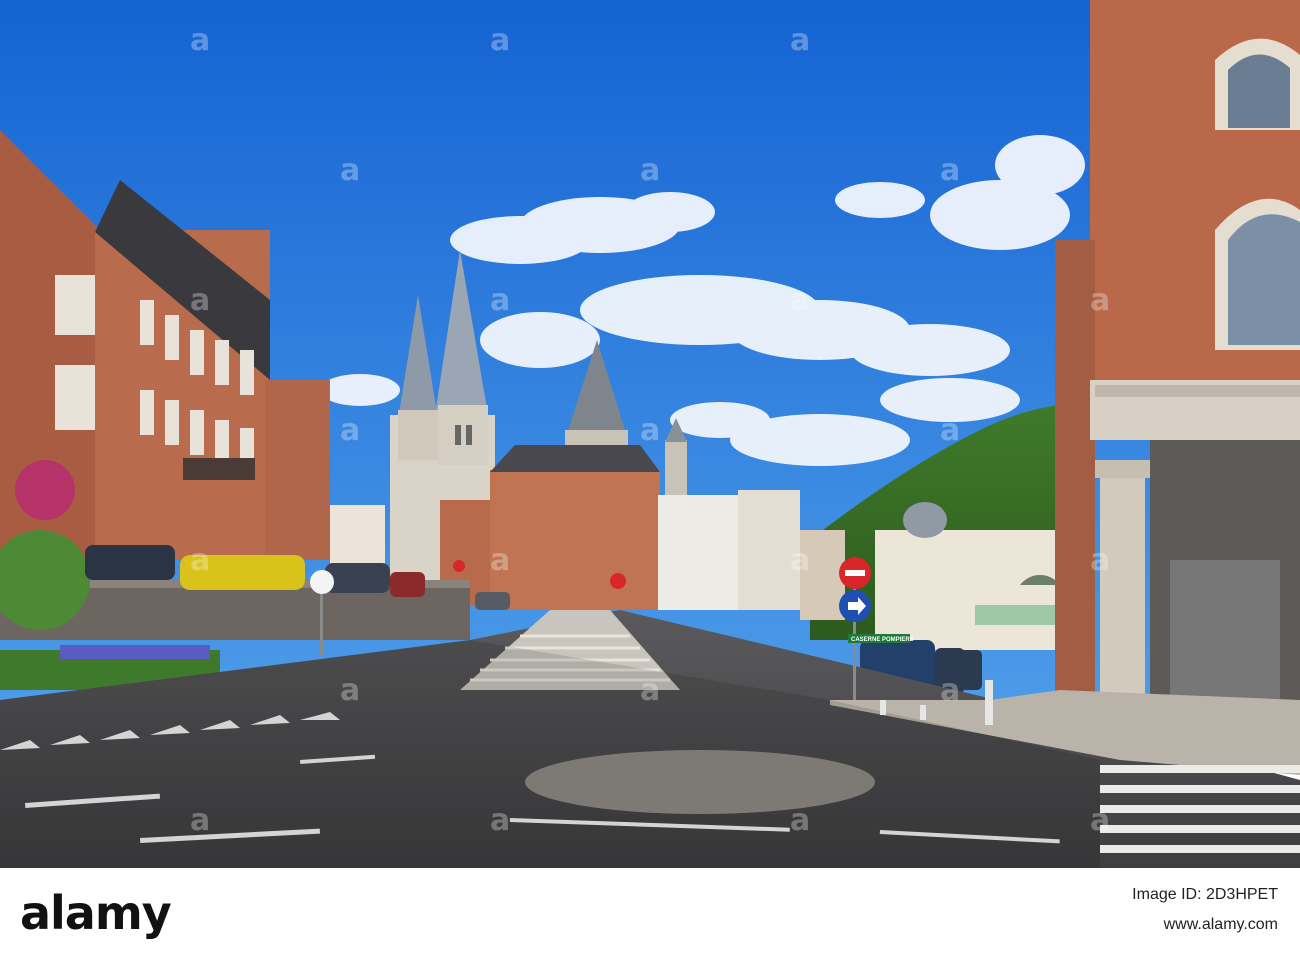 The width and height of the screenshot is (1300, 957). I want to click on footer-bar: alamy Image ID: 2D3HPET www.alamy.com, so click(650, 912).